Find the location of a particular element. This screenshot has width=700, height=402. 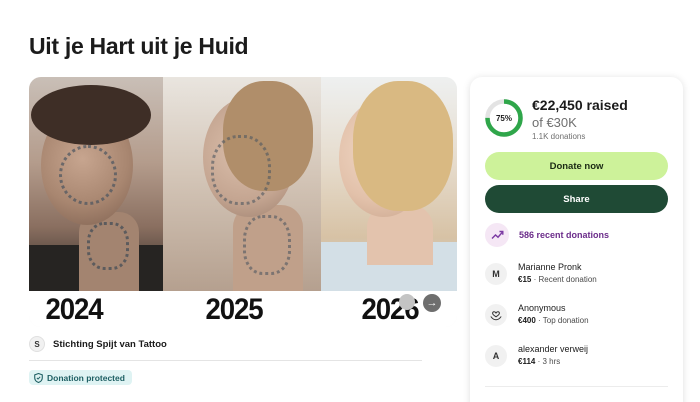

organizer-name: Stichting Spijt van Tattoo is located at coordinates (110, 344).